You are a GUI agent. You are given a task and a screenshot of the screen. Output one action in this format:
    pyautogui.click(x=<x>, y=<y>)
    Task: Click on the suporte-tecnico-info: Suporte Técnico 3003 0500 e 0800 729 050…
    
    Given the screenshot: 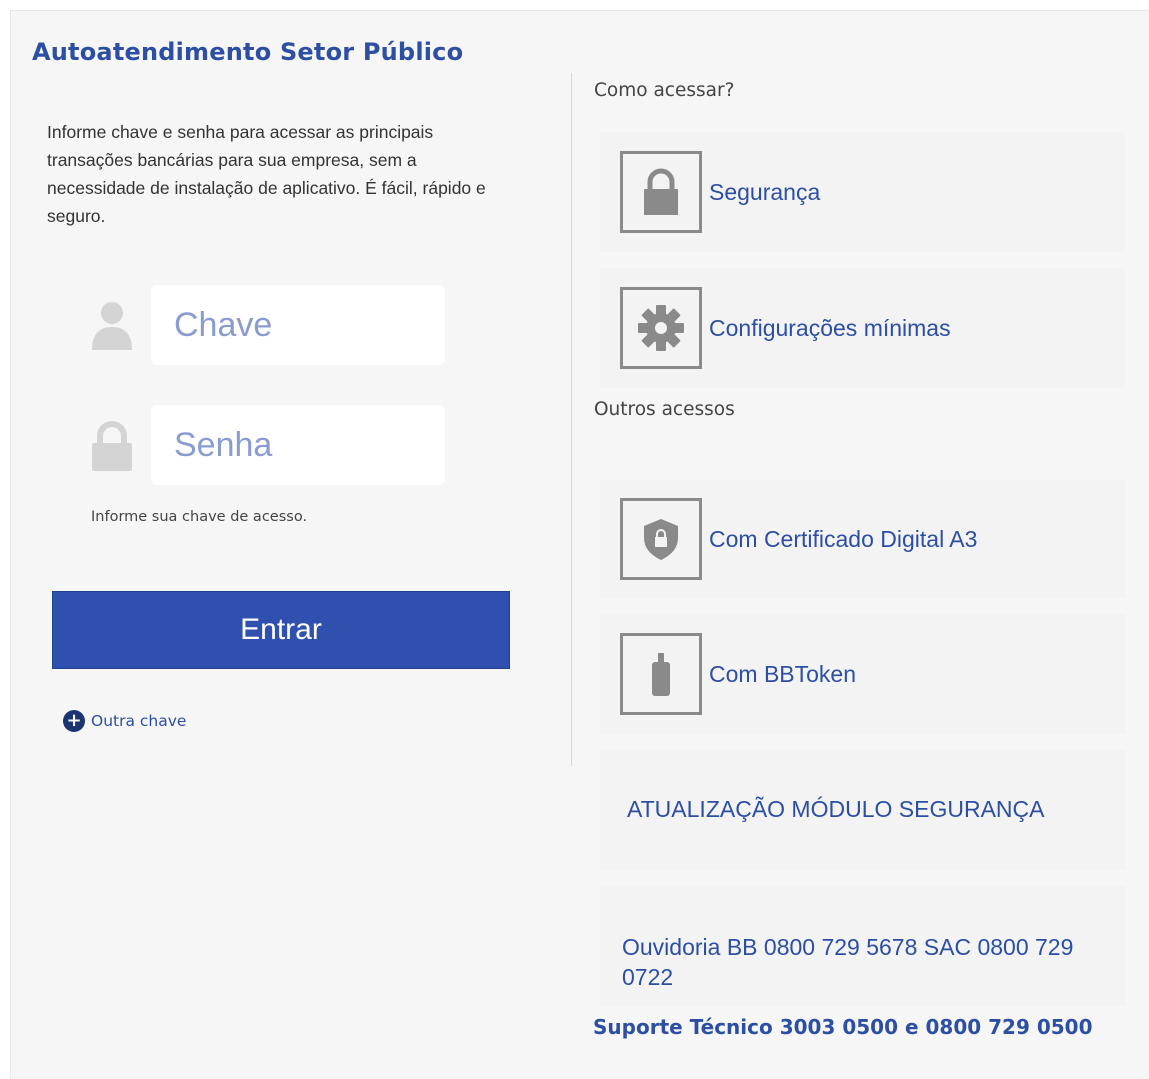 What is the action you would take?
    pyautogui.click(x=843, y=1027)
    